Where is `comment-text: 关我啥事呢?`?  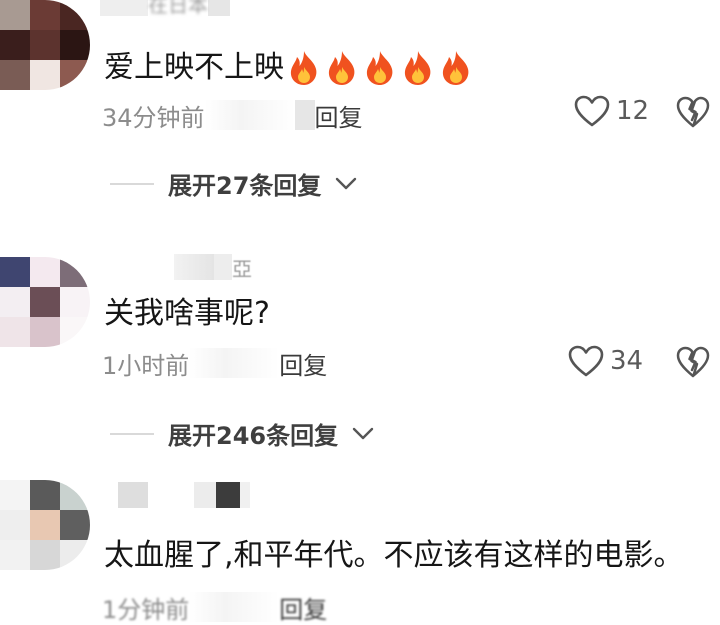 comment-text: 关我啥事呢? is located at coordinates (187, 314).